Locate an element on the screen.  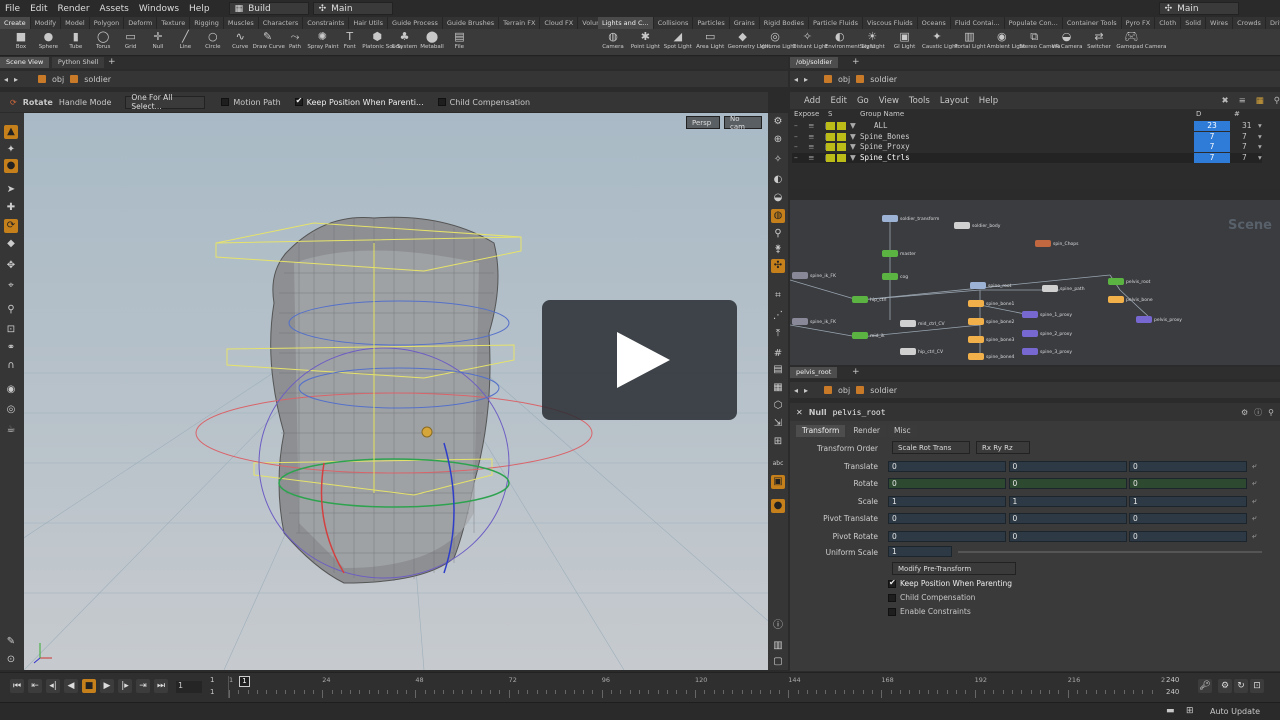
play-forward-icon: ▶ is located at coordinates (107, 686).